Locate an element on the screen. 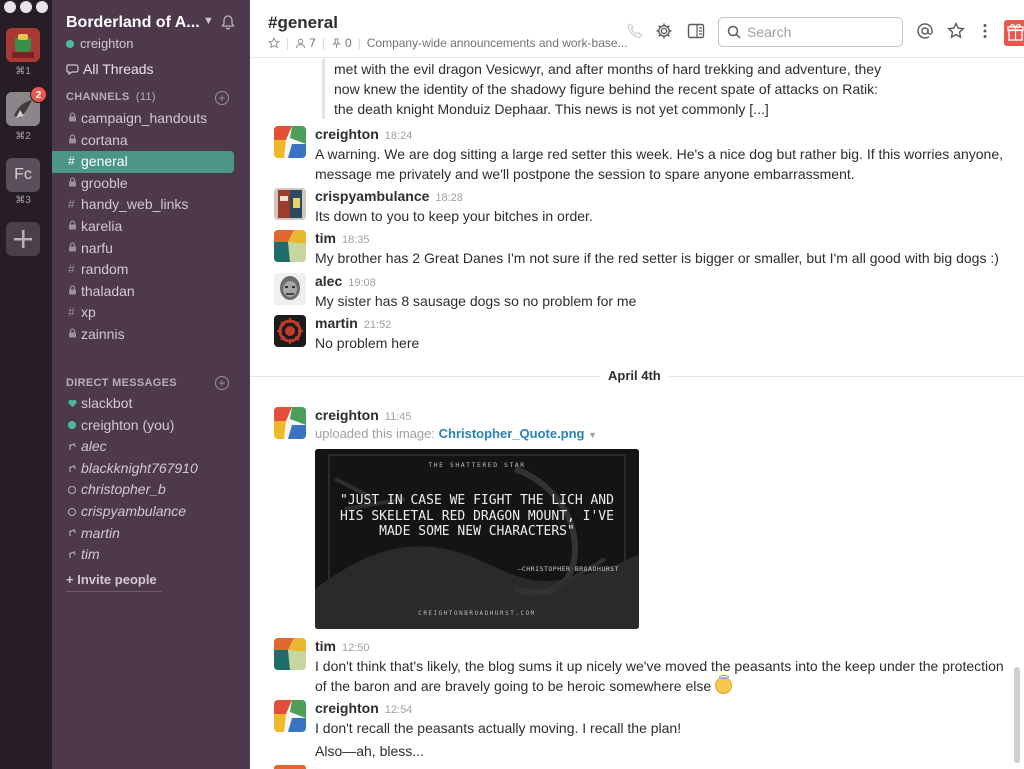 This screenshot has height=769, width=1024. plus-icon is located at coordinates (23, 239).